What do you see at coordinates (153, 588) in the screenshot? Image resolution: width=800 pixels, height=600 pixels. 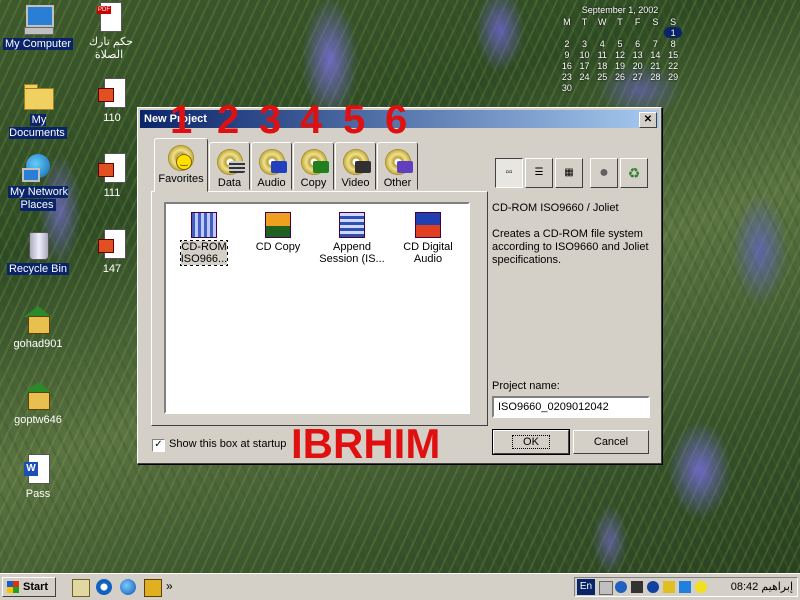 I see `media-player-icon` at bounding box center [153, 588].